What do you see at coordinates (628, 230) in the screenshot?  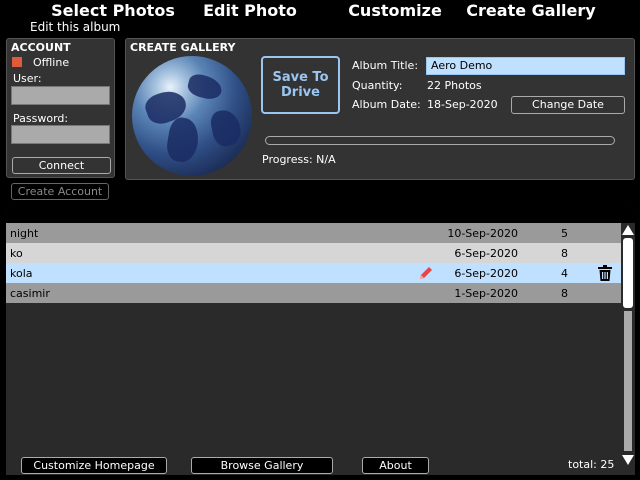 I see `scroll-up-icon` at bounding box center [628, 230].